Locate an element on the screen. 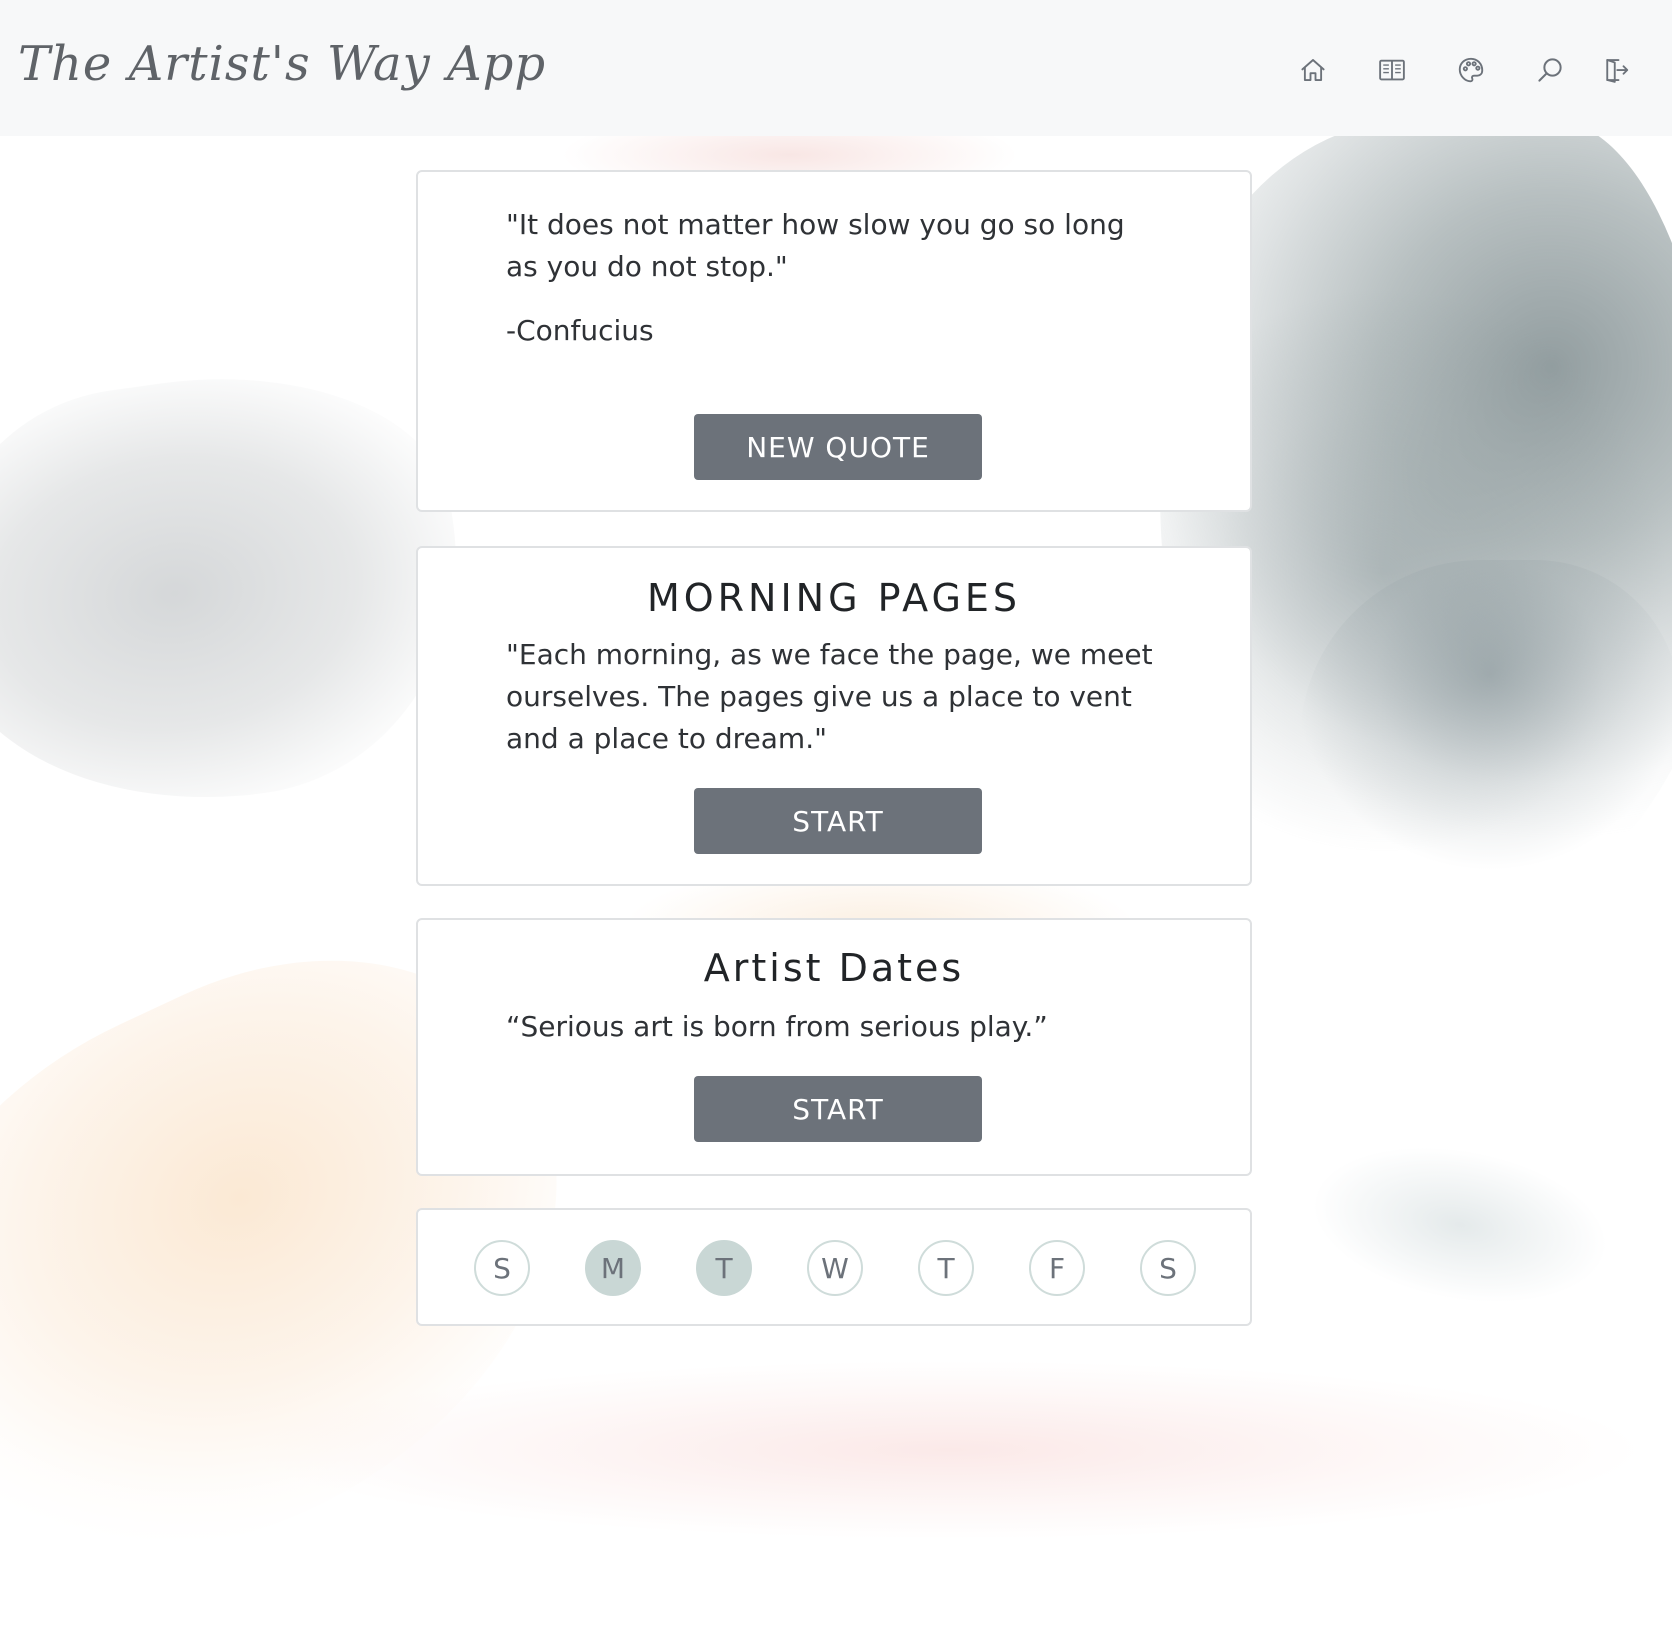 This screenshot has height=1644, width=1672. search-icon is located at coordinates (1550, 70).